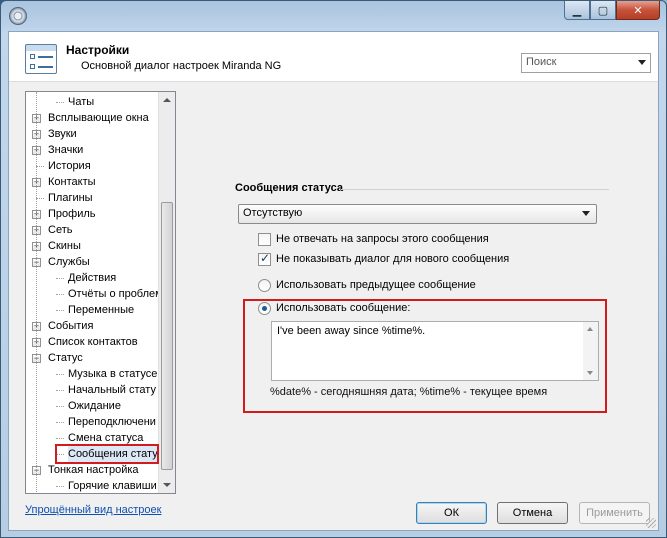 The width and height of the screenshot is (667, 538). What do you see at coordinates (382, 239) in the screenshot?
I see `checkbox-label: Не отвечать на запросы этого сообщения` at bounding box center [382, 239].